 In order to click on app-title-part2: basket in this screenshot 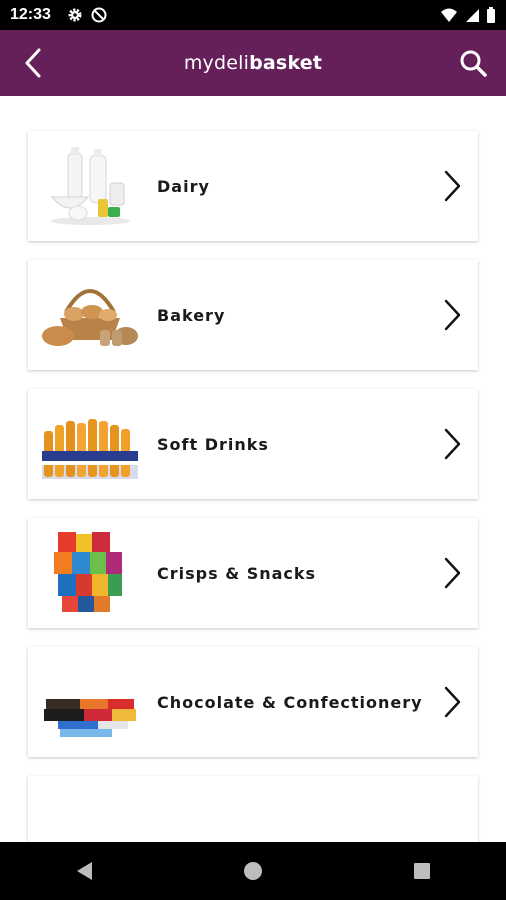, I will do `click(286, 63)`.